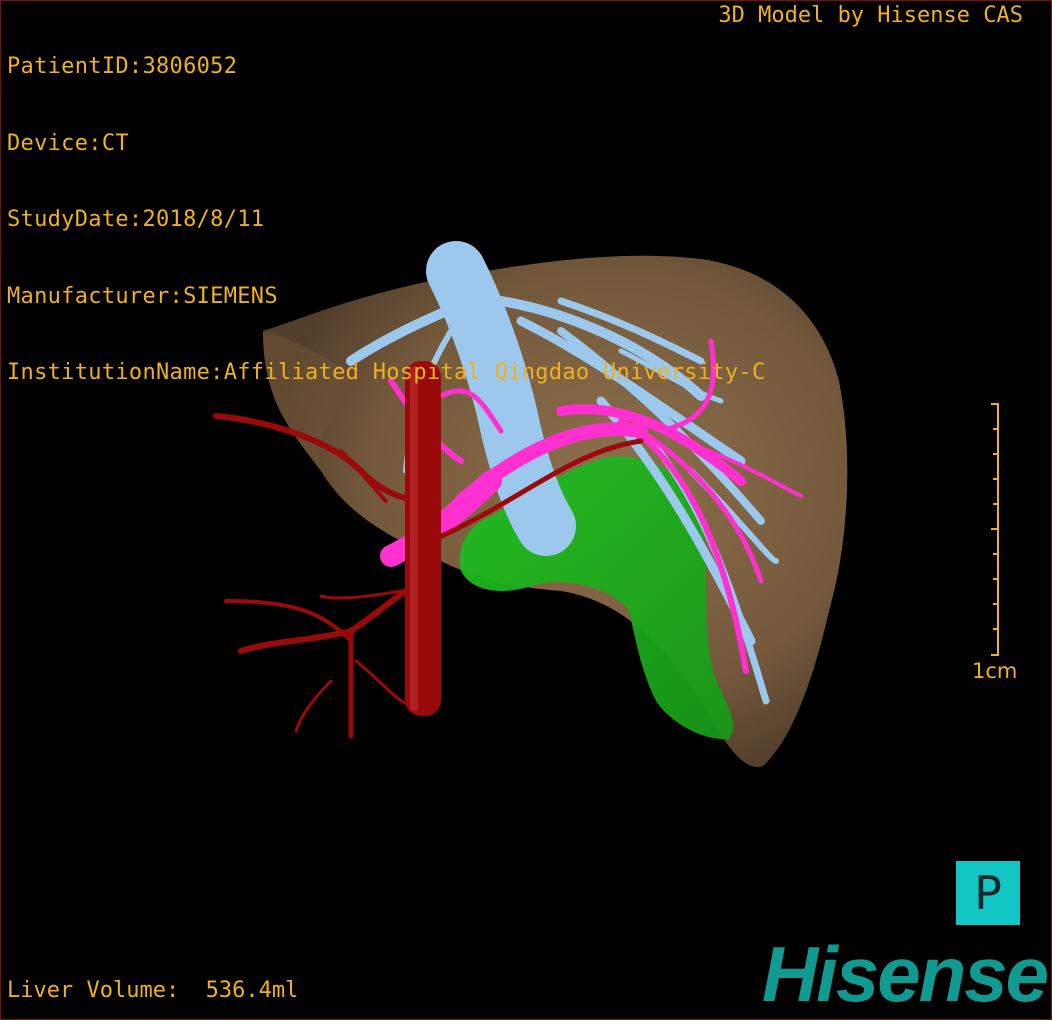 This screenshot has width=1052, height=1020. I want to click on model-credit: 3D Model by Hisense CAS, so click(870, 15).